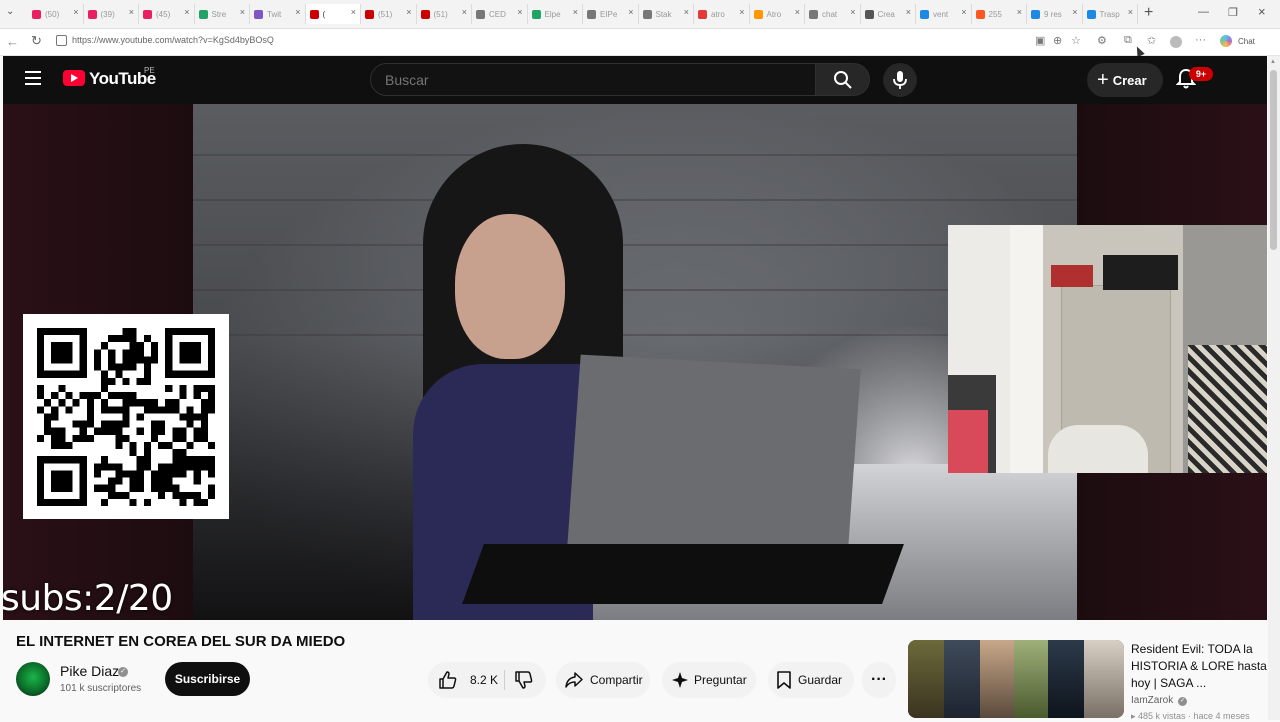 The image size is (1280, 722). Describe the element at coordinates (833, 14) in the screenshot. I see `browser-tab: chat ×` at that location.